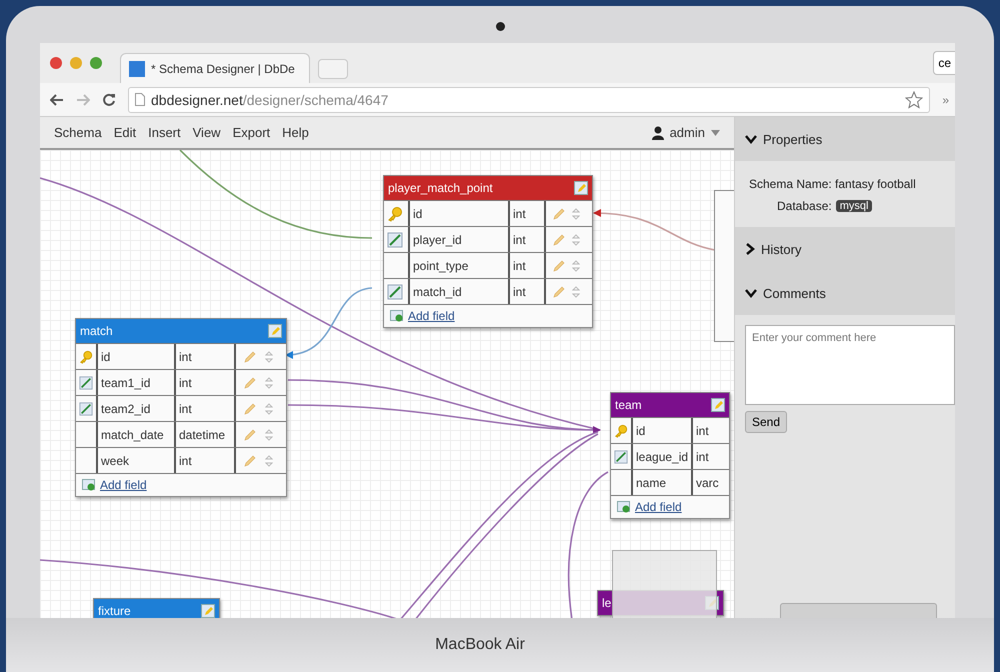  Describe the element at coordinates (628, 405) in the screenshot. I see `table-name: team` at that location.